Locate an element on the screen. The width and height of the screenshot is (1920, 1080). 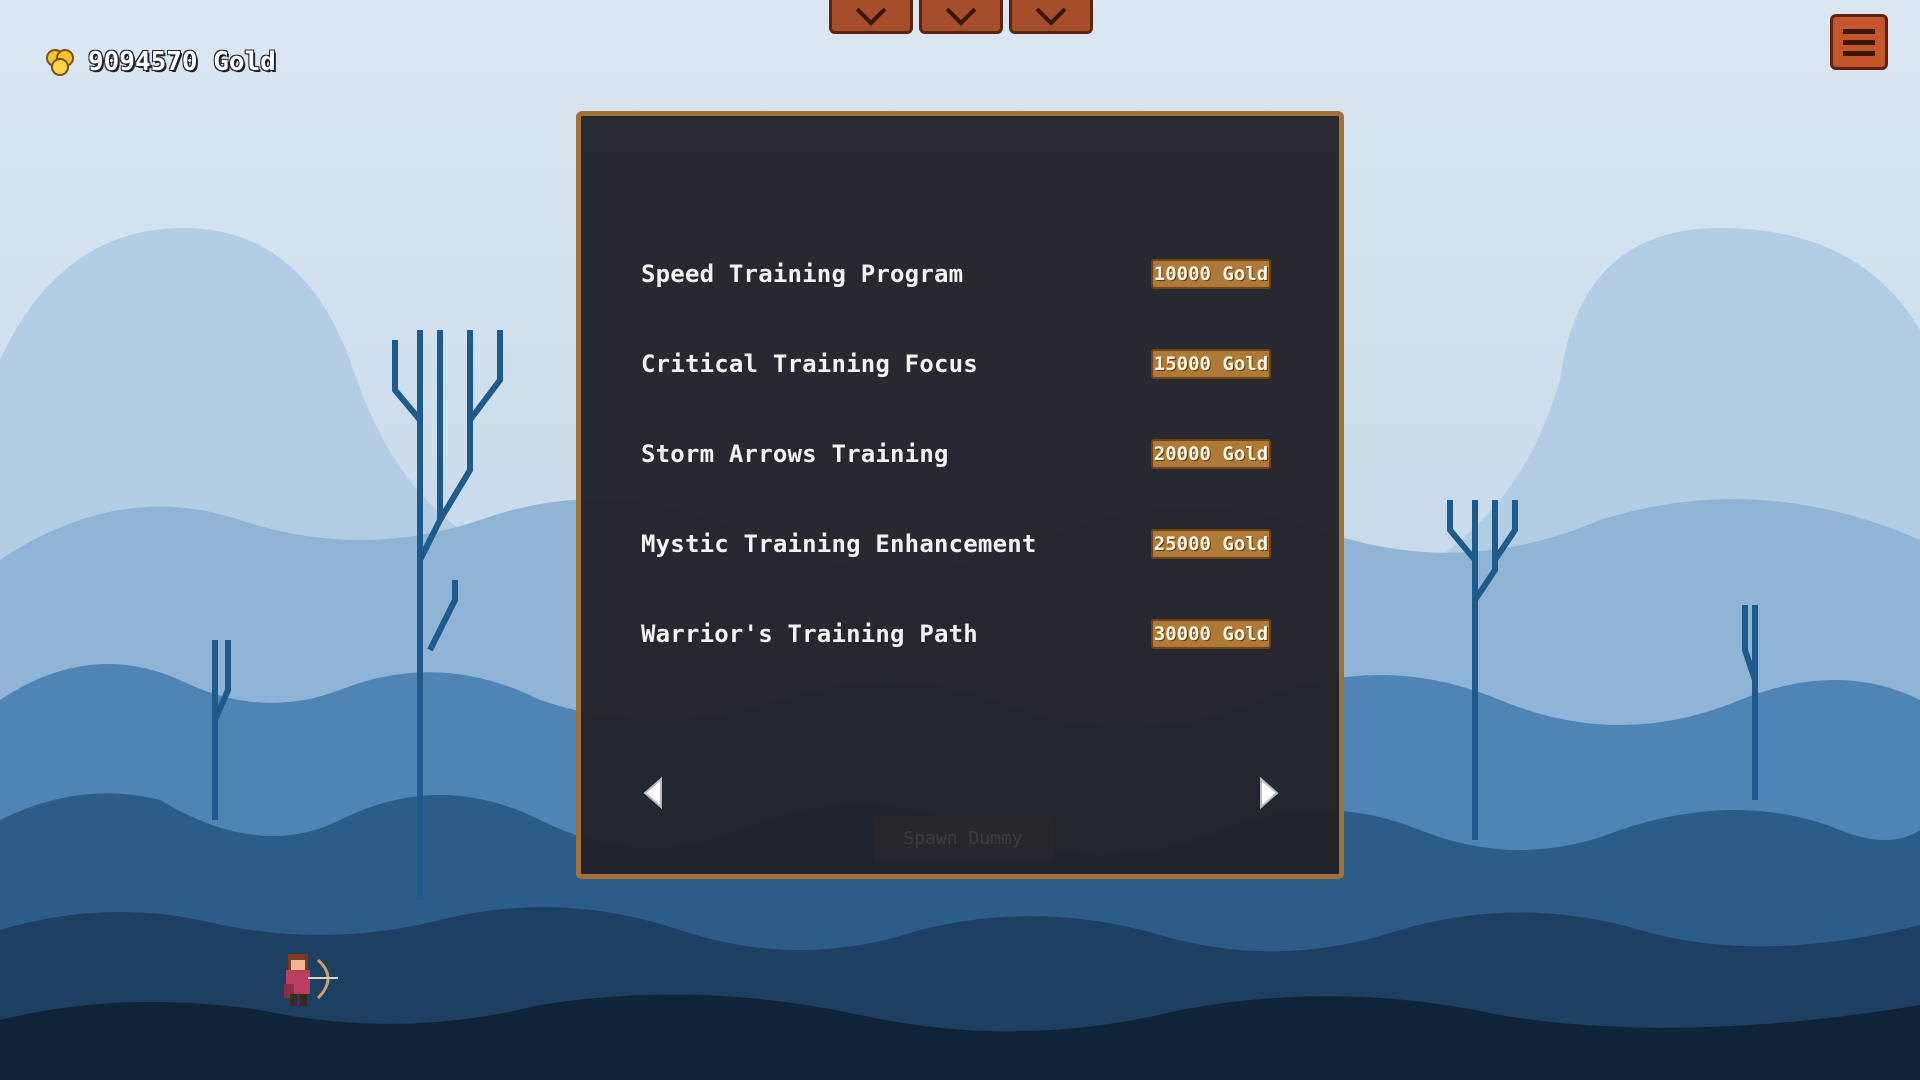
shop-item: Mystic Training Enhancement 25000 Gold is located at coordinates (956, 544).